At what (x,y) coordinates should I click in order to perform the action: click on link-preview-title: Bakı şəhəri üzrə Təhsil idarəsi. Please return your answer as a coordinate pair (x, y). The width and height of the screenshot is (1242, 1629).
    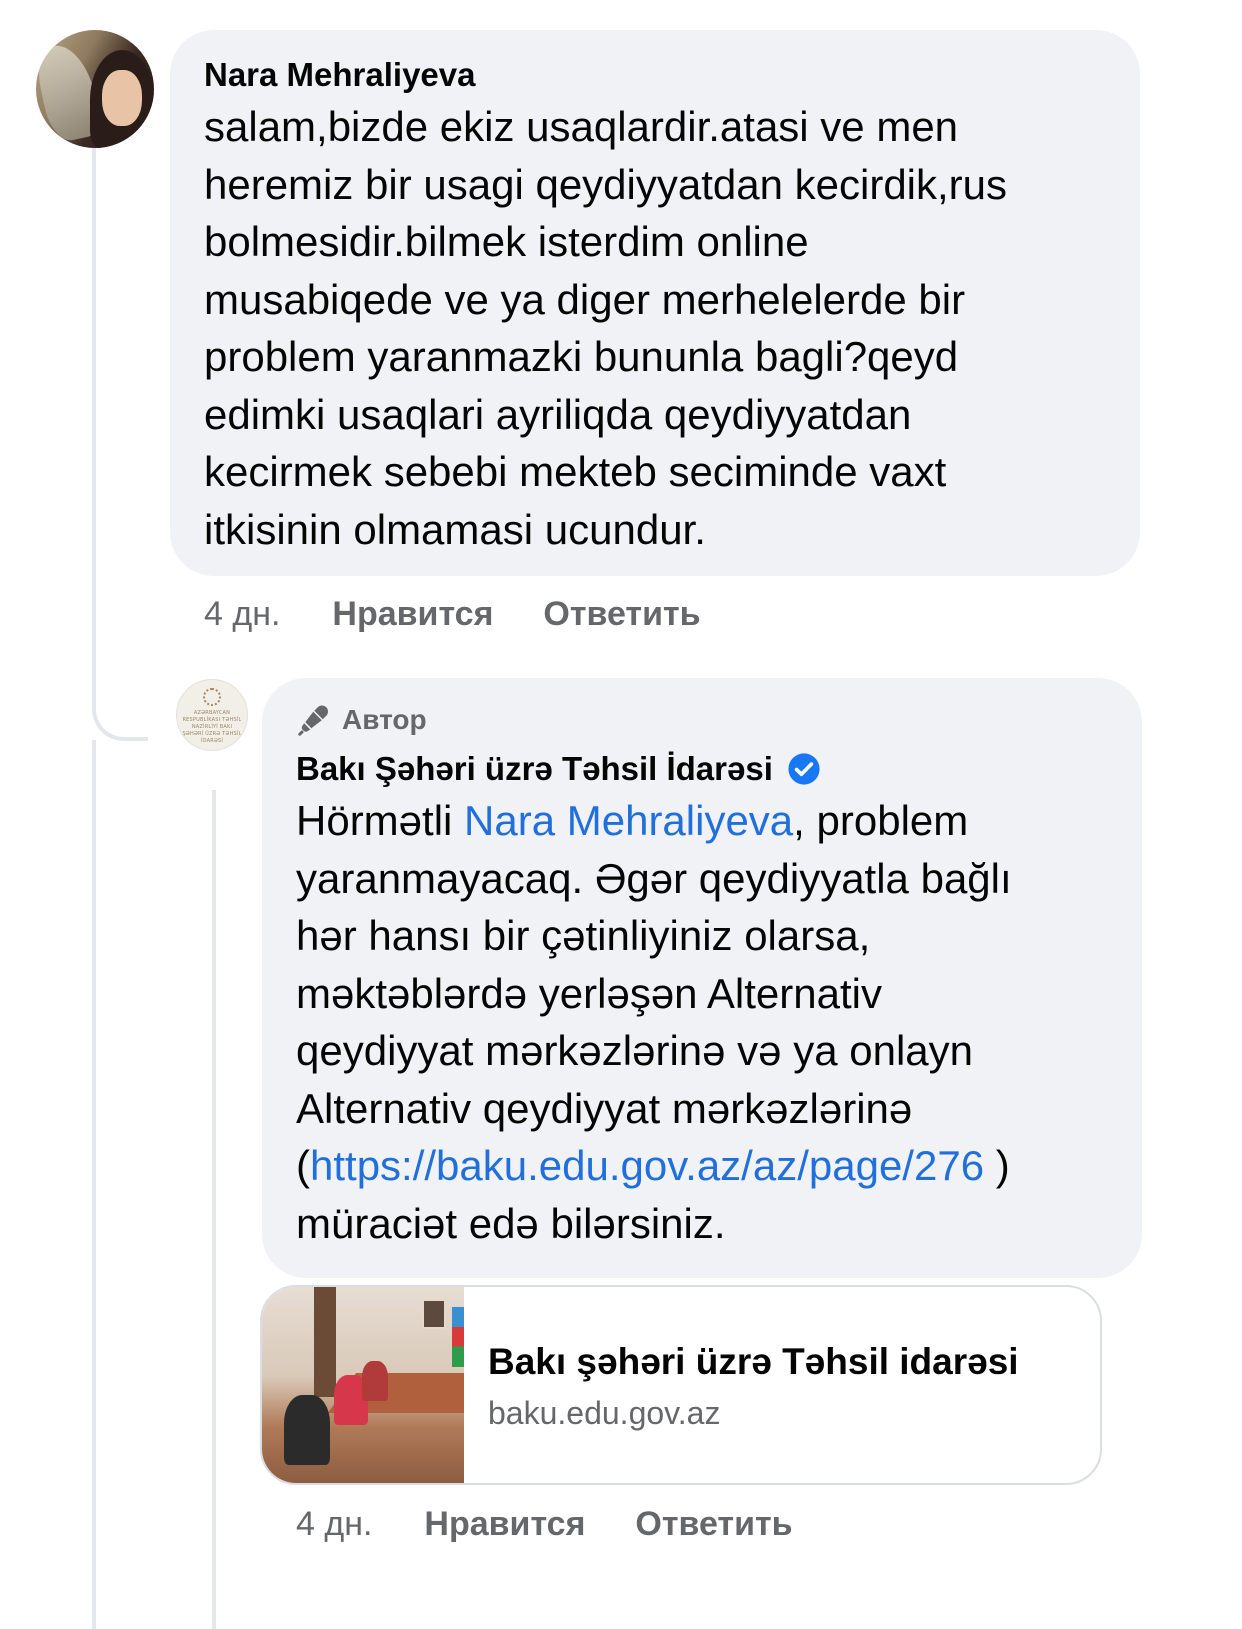
    Looking at the image, I should click on (753, 1361).